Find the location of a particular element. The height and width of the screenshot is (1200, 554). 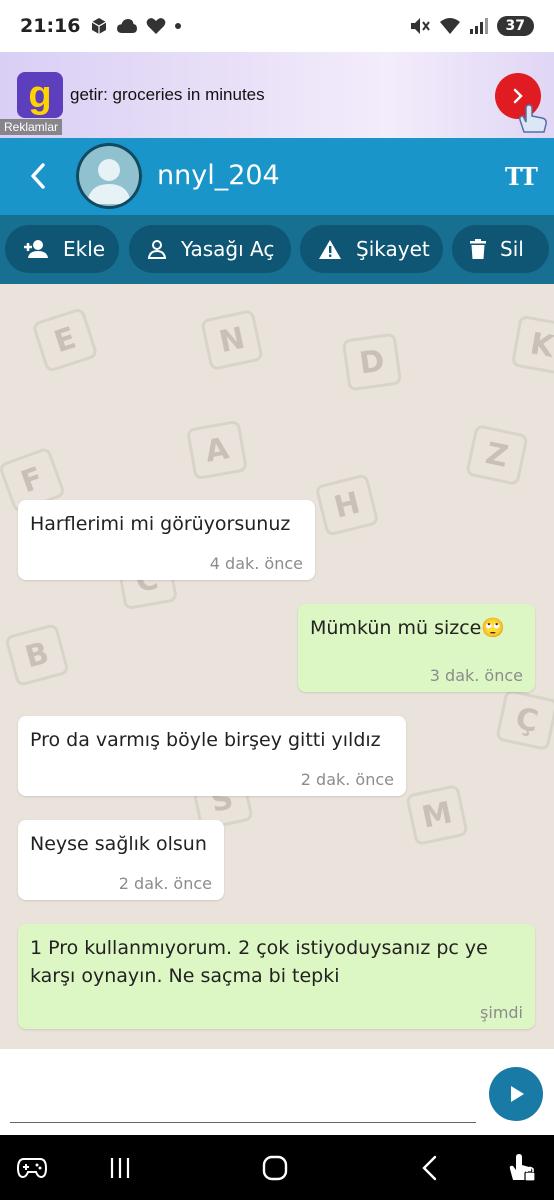

add-friend-button: Ekle is located at coordinates (62, 249).